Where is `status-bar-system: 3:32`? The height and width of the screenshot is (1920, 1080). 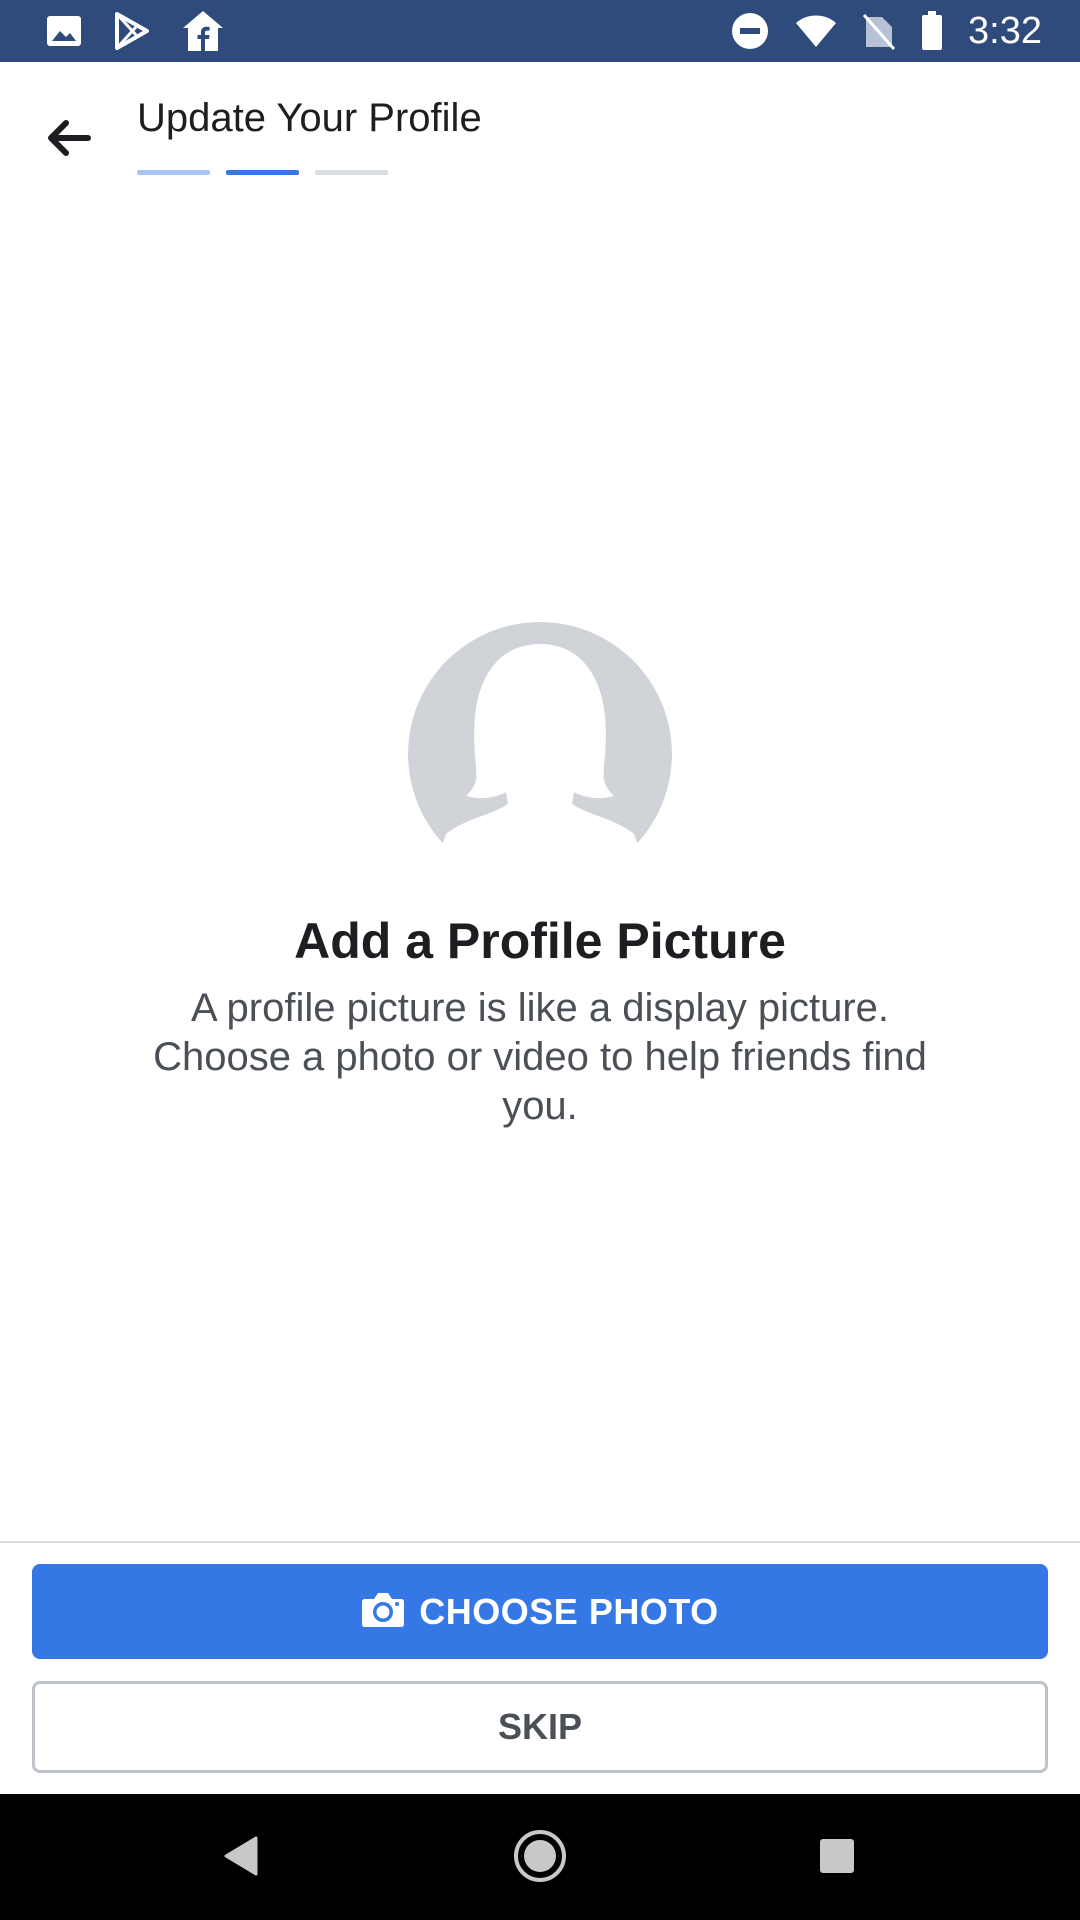 status-bar-system: 3:32 is located at coordinates (886, 31).